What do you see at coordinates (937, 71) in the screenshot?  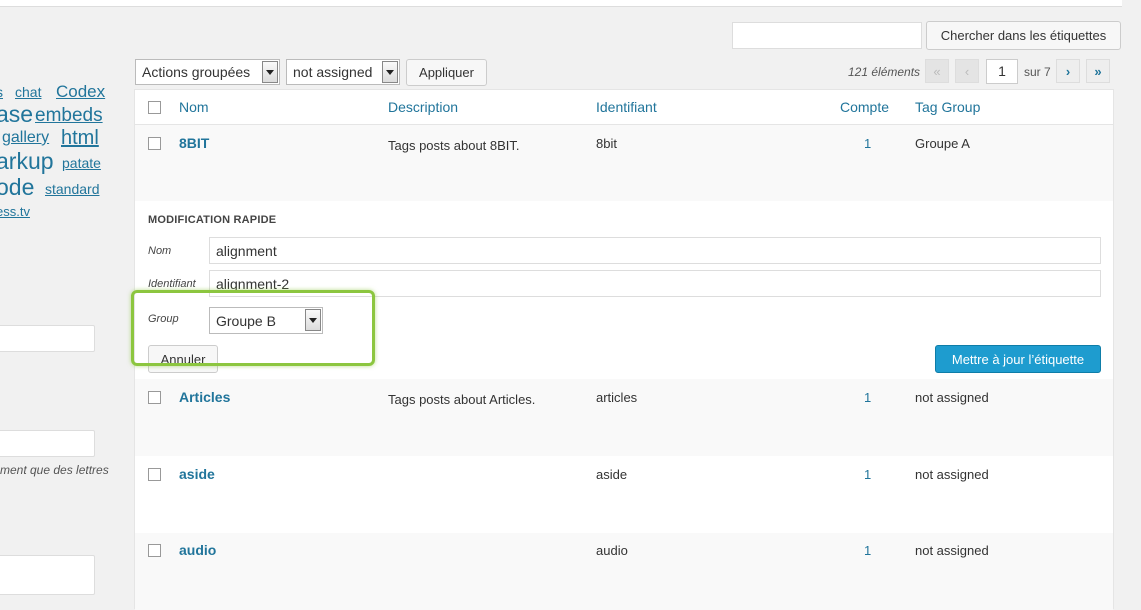 I see `first-page-button: «` at bounding box center [937, 71].